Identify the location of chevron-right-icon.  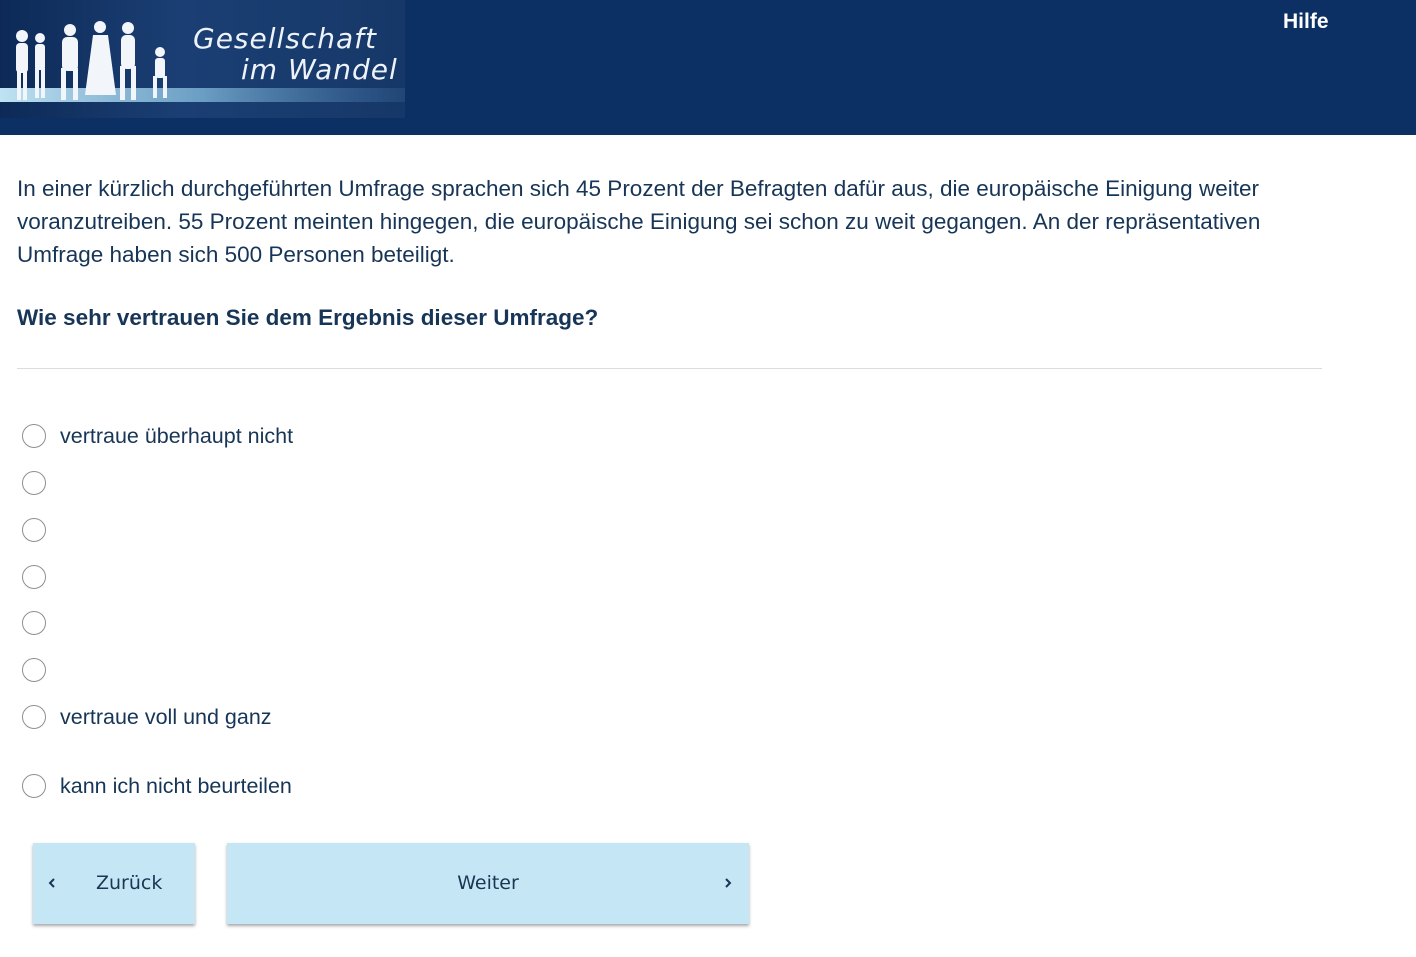
(728, 883).